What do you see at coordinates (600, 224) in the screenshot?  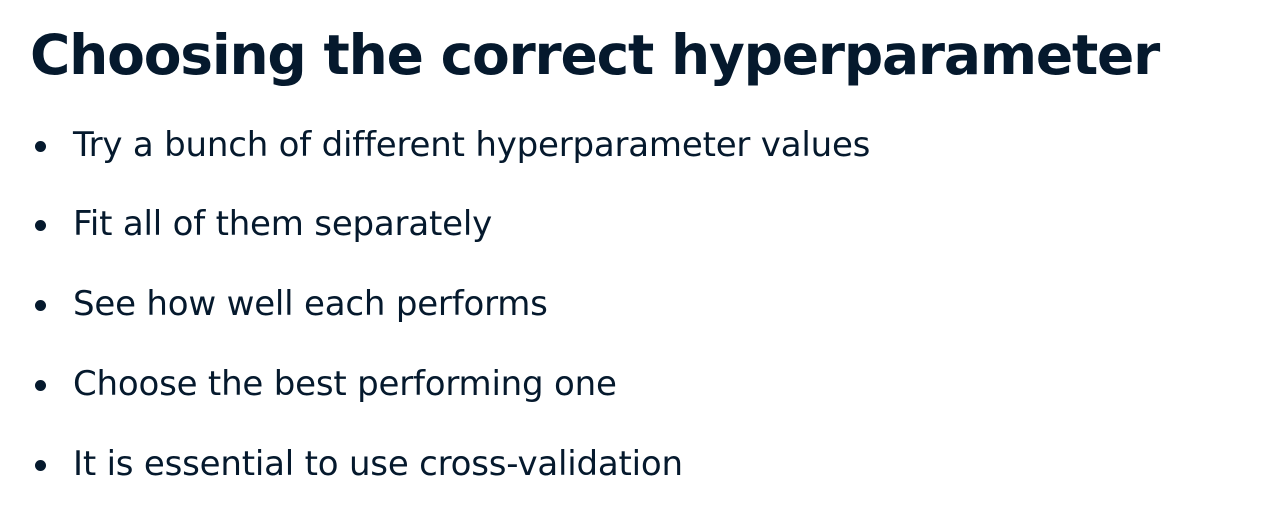 I see `bullet-item: Fit all of them separately` at bounding box center [600, 224].